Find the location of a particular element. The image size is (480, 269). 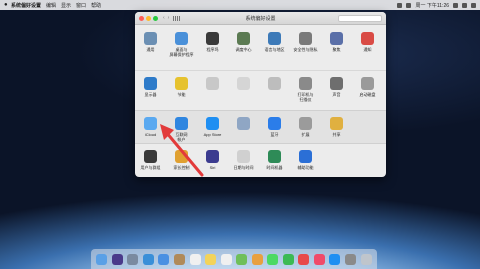

pref-pane-notifications: 通知 is located at coordinates (367, 48).